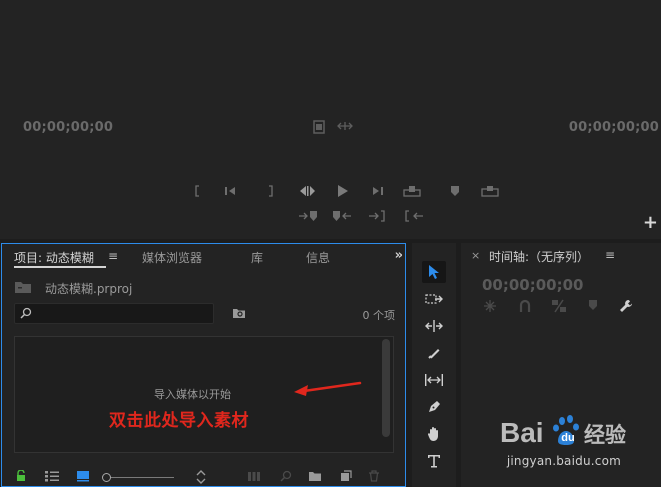  I want to click on button-editor-plus-icon: +, so click(650, 222).